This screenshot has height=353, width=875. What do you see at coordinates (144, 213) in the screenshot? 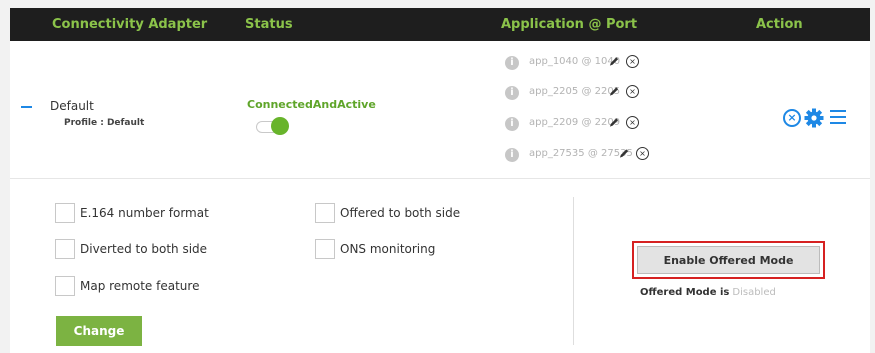
I see `e164-label: E.164 number format` at bounding box center [144, 213].